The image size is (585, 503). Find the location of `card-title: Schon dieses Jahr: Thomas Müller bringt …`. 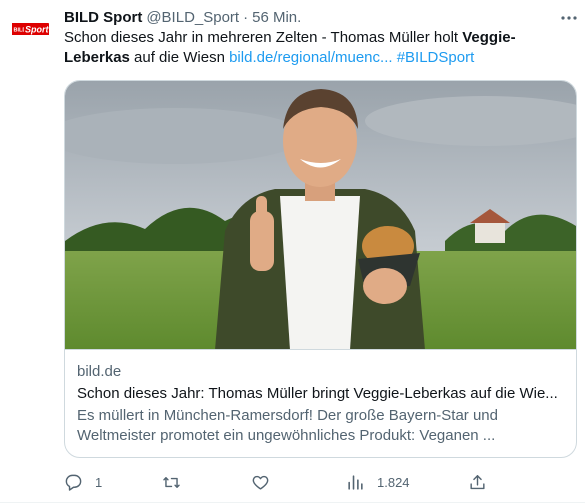

card-title: Schon dieses Jahr: Thomas Müller bringt … is located at coordinates (317, 393).